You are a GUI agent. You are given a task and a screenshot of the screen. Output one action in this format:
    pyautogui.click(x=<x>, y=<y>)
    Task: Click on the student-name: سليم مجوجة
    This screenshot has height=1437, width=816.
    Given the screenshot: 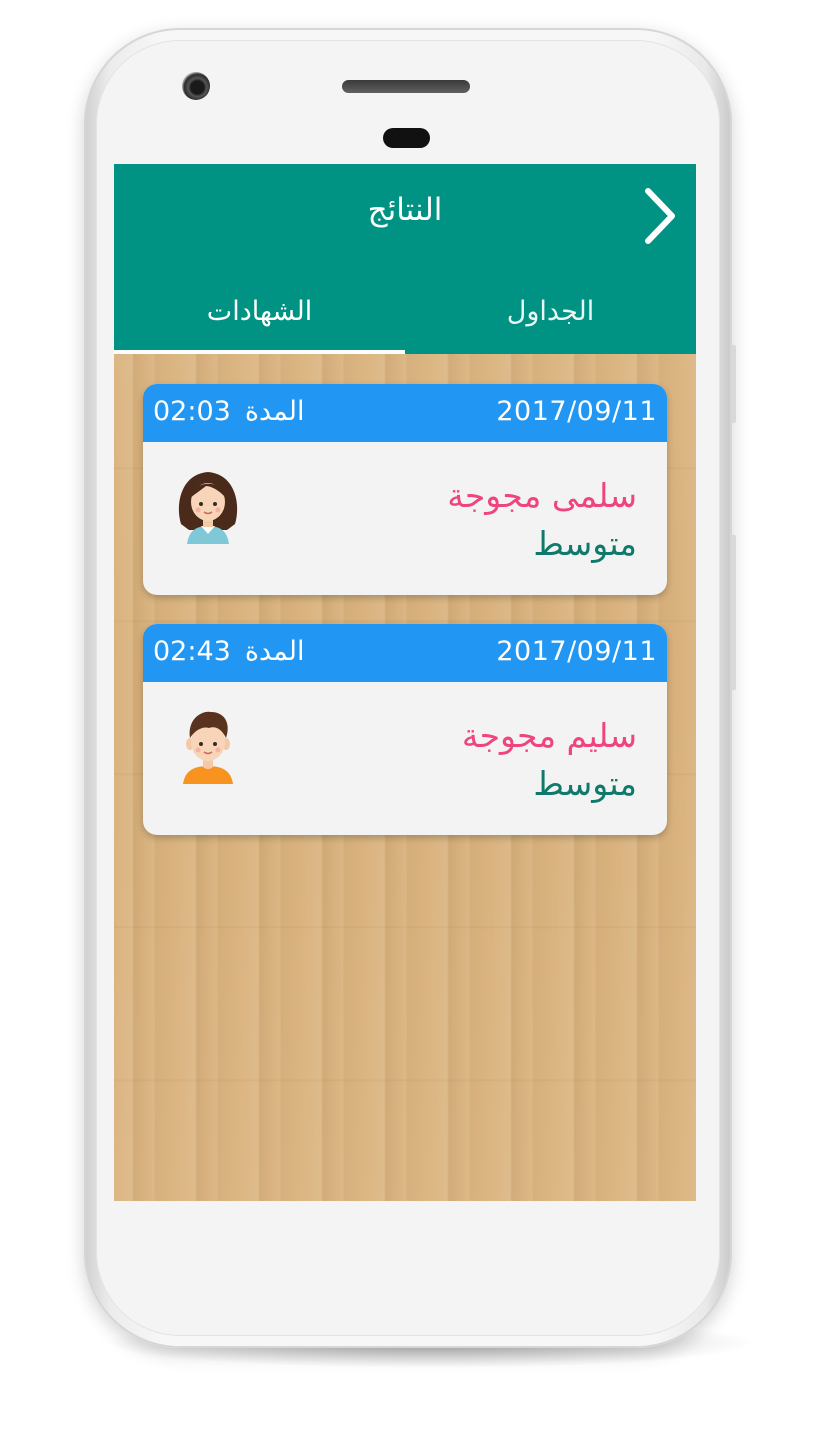 What is the action you would take?
    pyautogui.click(x=549, y=735)
    